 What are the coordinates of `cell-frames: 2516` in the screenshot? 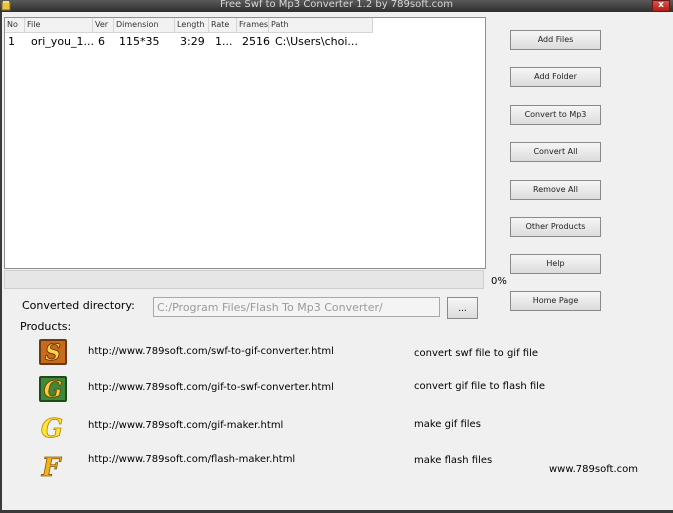 It's located at (256, 41).